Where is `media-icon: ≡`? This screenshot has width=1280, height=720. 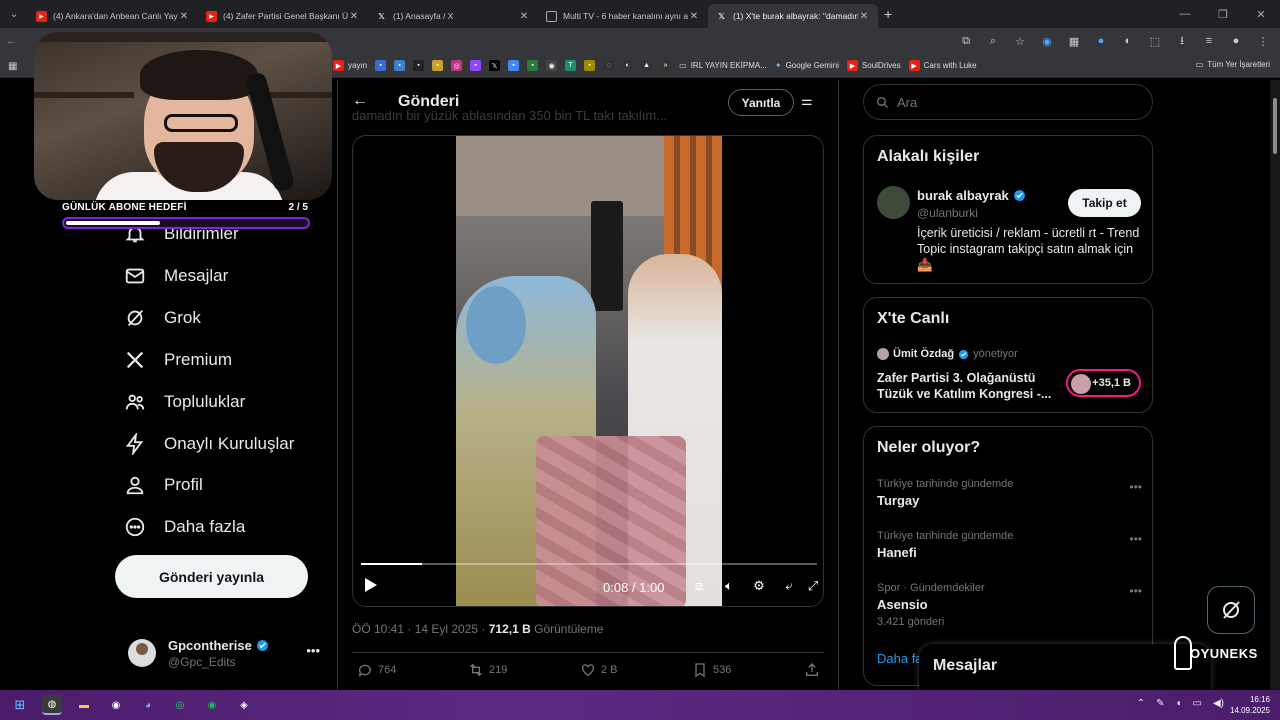 media-icon: ≡ is located at coordinates (1209, 41).